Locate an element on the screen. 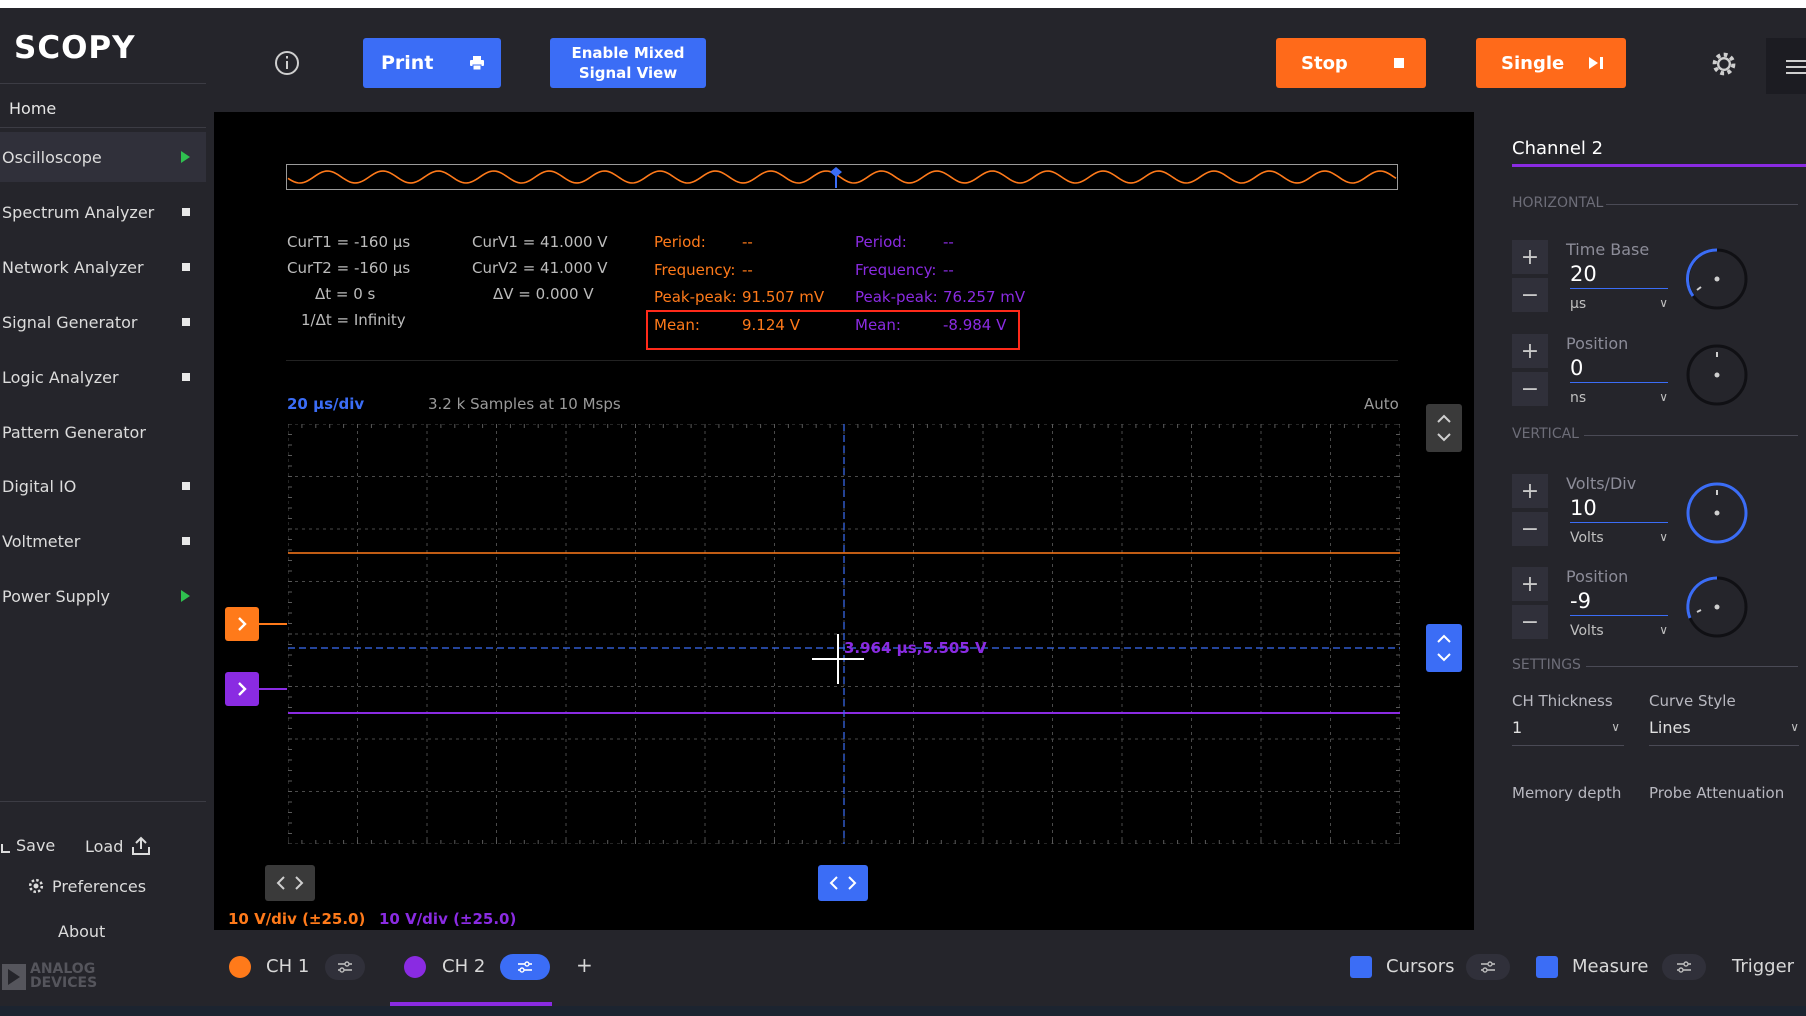  trigger-level-handle is located at coordinates (1444, 648).